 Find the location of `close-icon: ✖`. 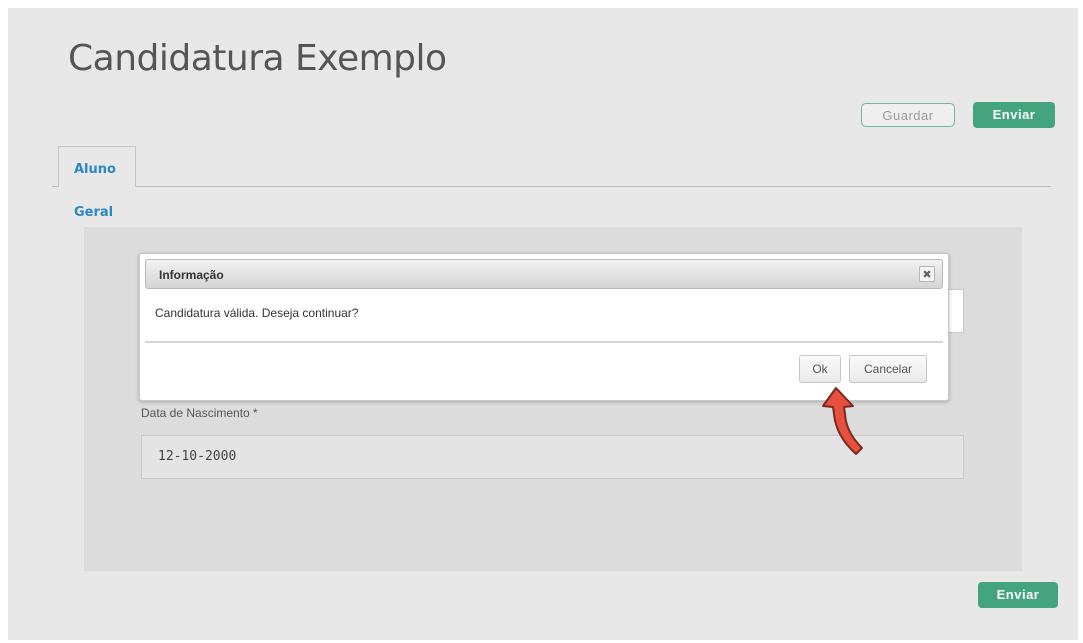

close-icon: ✖ is located at coordinates (927, 274).